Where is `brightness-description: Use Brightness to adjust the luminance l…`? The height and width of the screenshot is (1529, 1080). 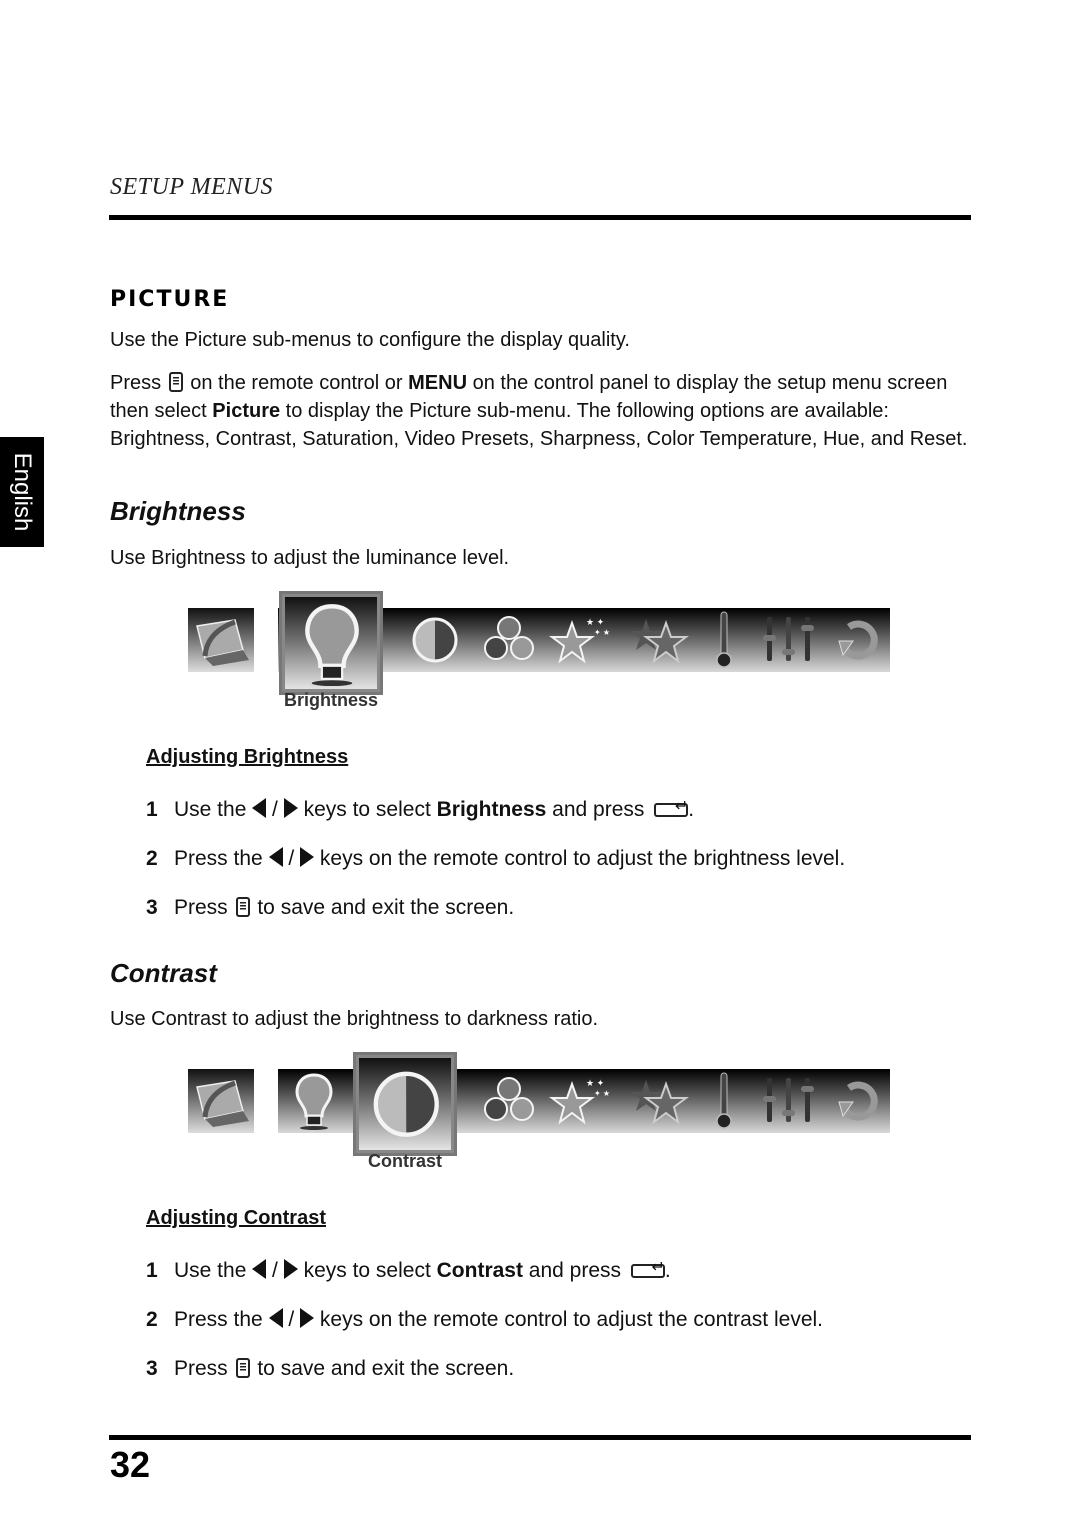 brightness-description: Use Brightness to adjust the luminance l… is located at coordinates (310, 558).